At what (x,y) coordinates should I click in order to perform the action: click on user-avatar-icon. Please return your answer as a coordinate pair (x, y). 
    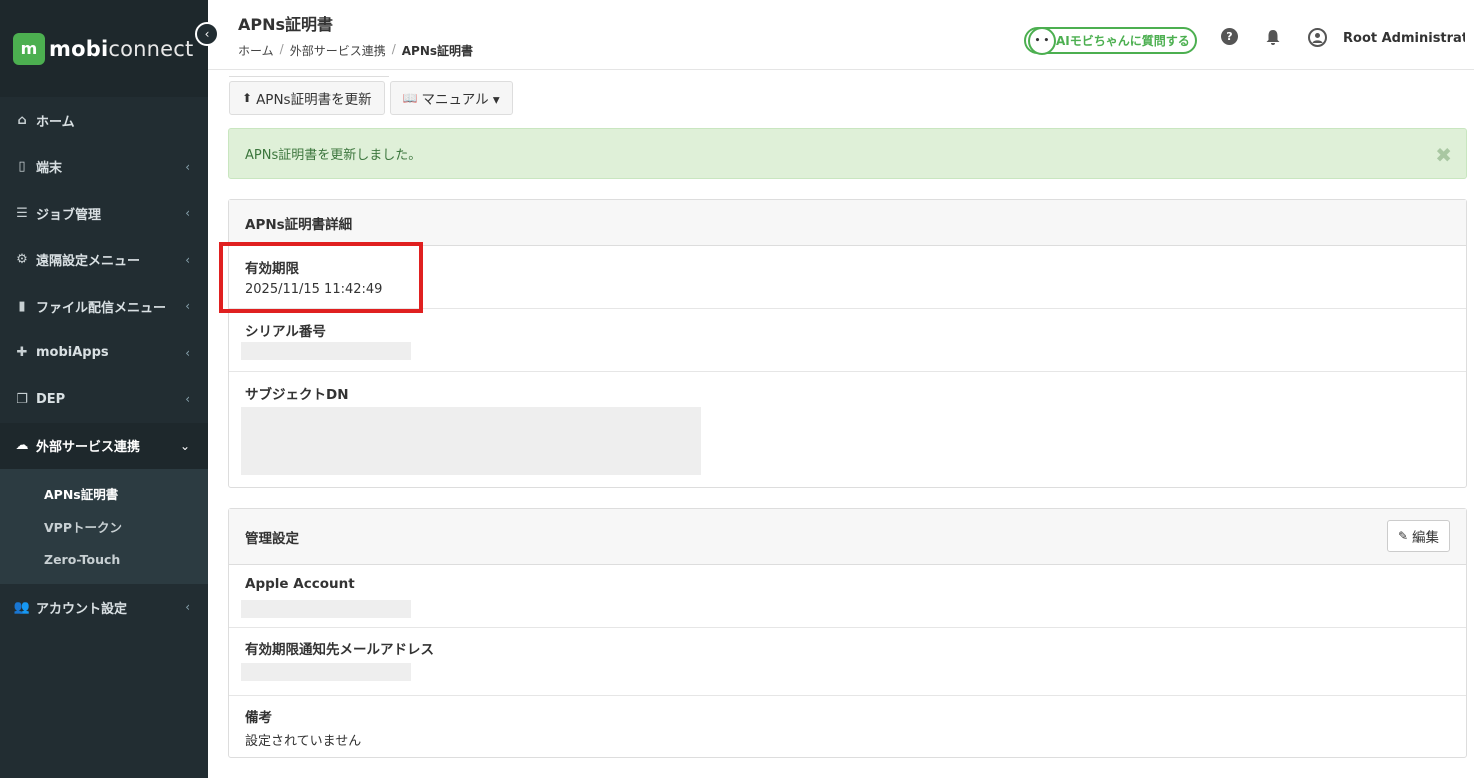
    Looking at the image, I should click on (1317, 37).